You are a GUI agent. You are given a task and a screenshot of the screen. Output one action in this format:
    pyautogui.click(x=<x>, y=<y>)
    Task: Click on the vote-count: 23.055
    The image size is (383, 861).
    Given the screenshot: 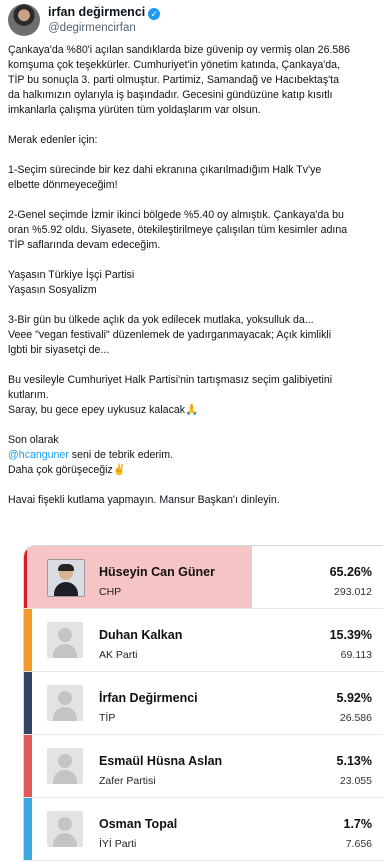 What is the action you would take?
    pyautogui.click(x=355, y=781)
    